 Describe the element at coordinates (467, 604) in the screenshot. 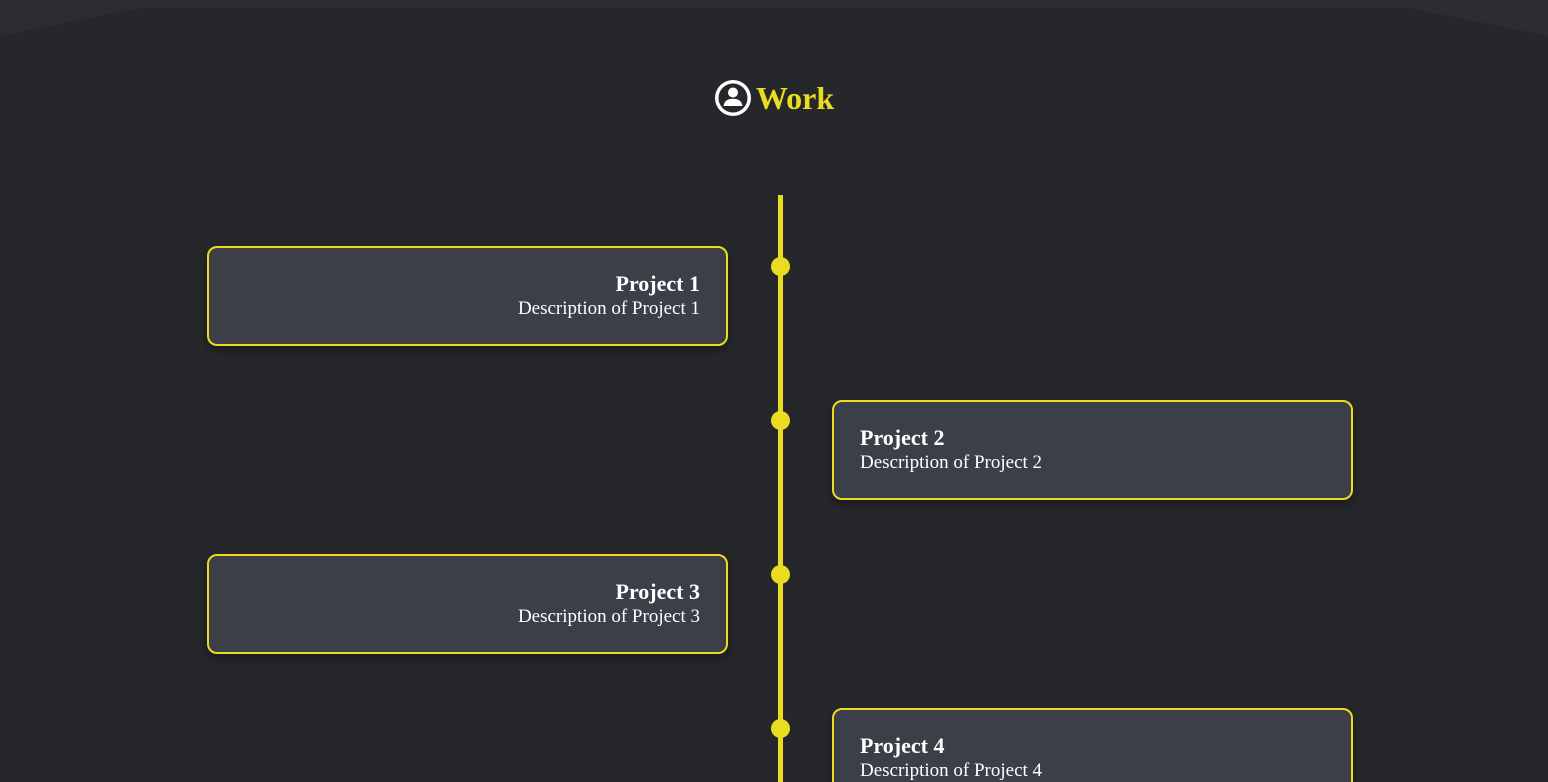

I see `project-card: Project 3 Description of Project 3` at that location.